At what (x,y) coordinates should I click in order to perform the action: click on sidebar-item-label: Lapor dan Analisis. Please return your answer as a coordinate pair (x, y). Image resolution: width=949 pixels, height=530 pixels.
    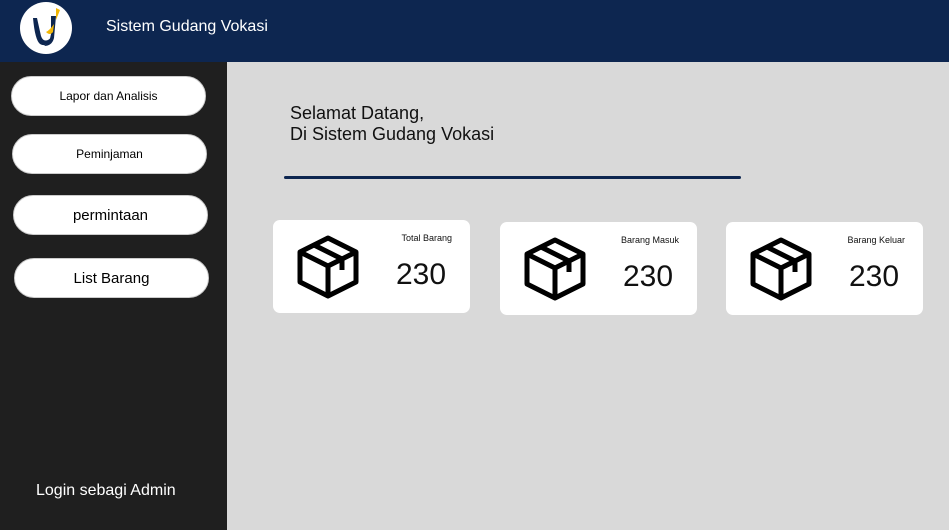
    Looking at the image, I should click on (108, 96).